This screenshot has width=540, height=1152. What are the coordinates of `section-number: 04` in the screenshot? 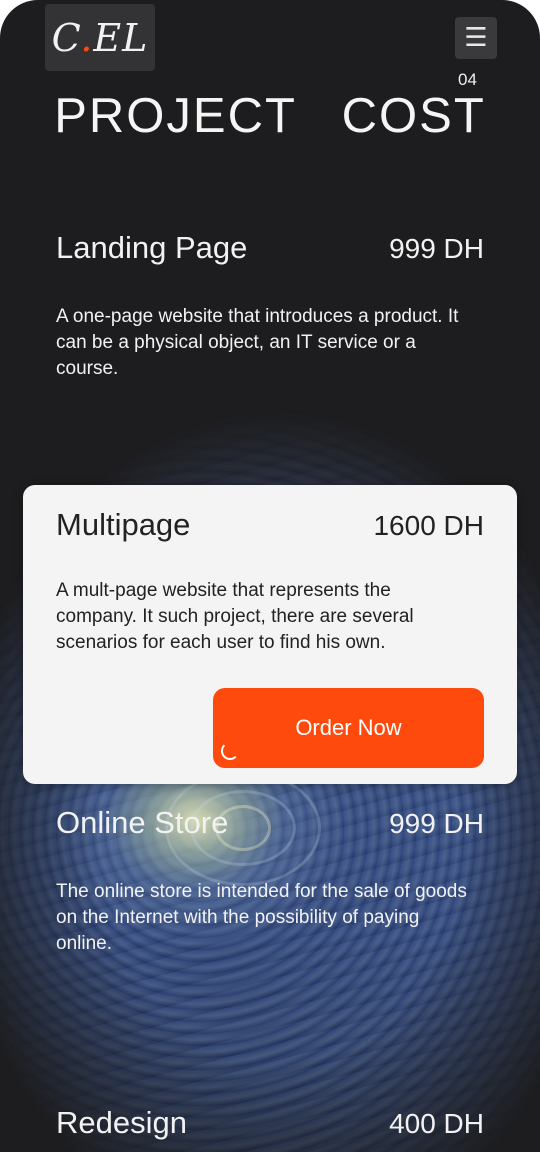 It's located at (467, 79).